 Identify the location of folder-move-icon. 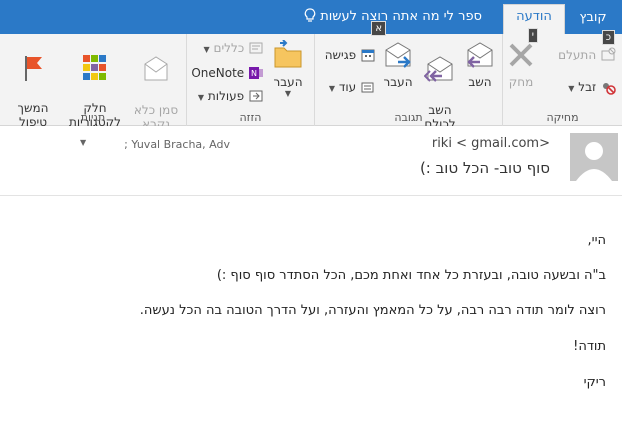
(288, 56).